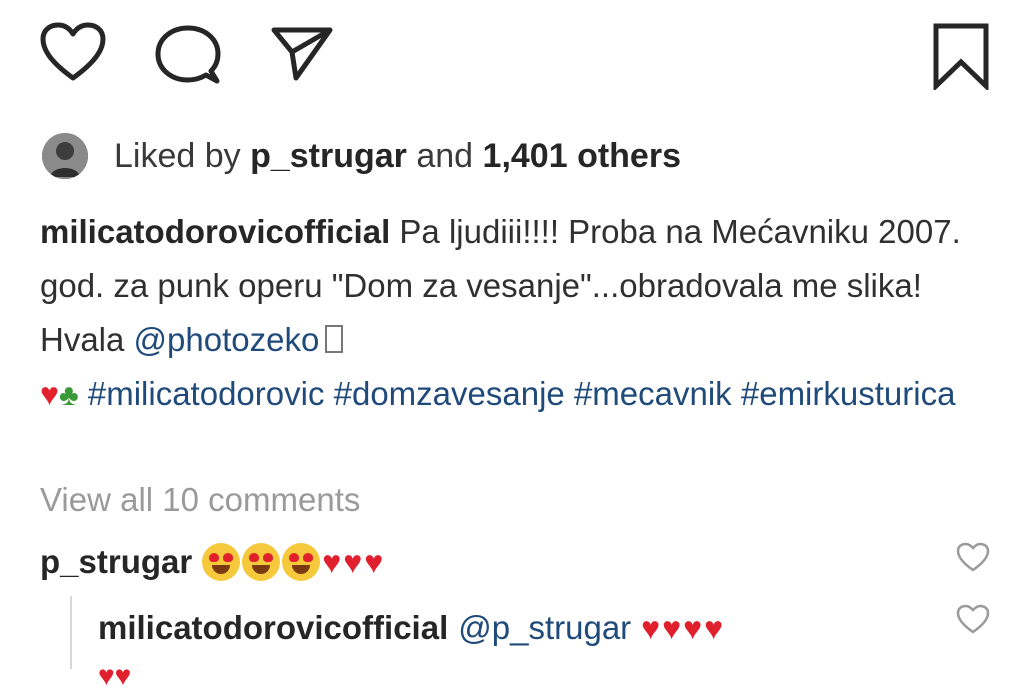  I want to click on partial-emoji-row: ♥♥, so click(114, 676).